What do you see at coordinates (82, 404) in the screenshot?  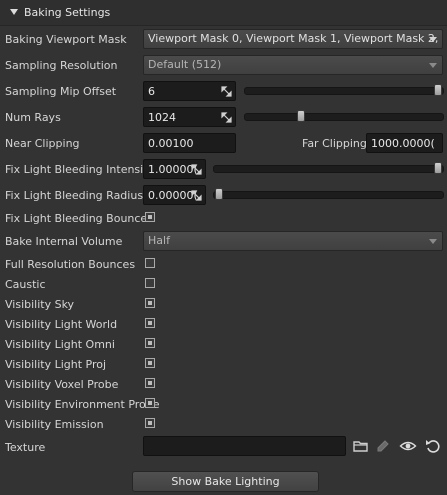 I see `visibility-environment-probe-label: Visibility Environment Probe` at bounding box center [82, 404].